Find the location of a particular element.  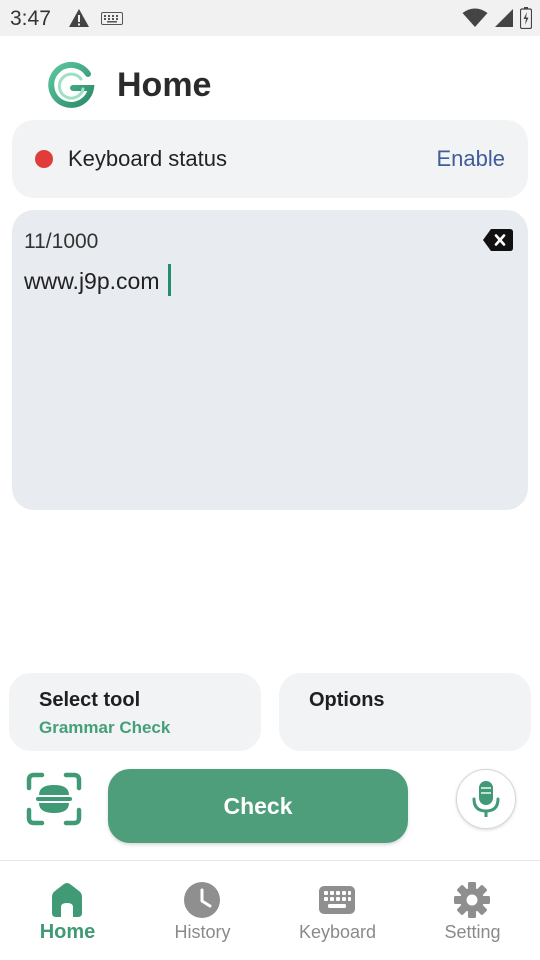

nav-item-setting: Setting is located at coordinates (472, 910).